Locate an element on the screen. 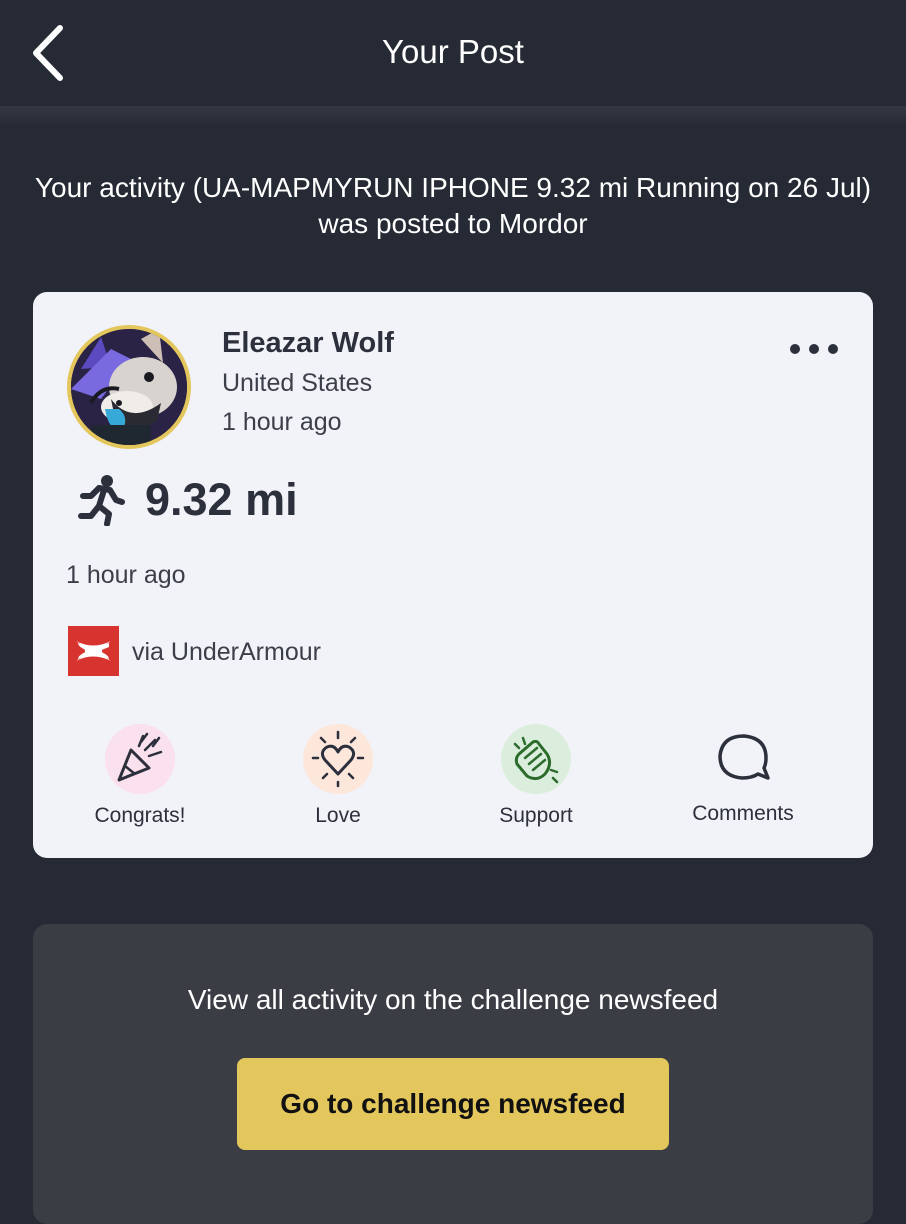 The image size is (906, 1224). activity-distance: 9.32 mi is located at coordinates (221, 499).